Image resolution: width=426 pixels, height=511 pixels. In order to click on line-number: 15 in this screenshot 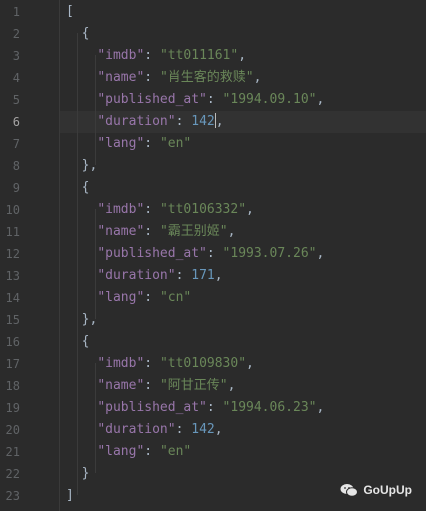, I will do `click(12, 320)`.